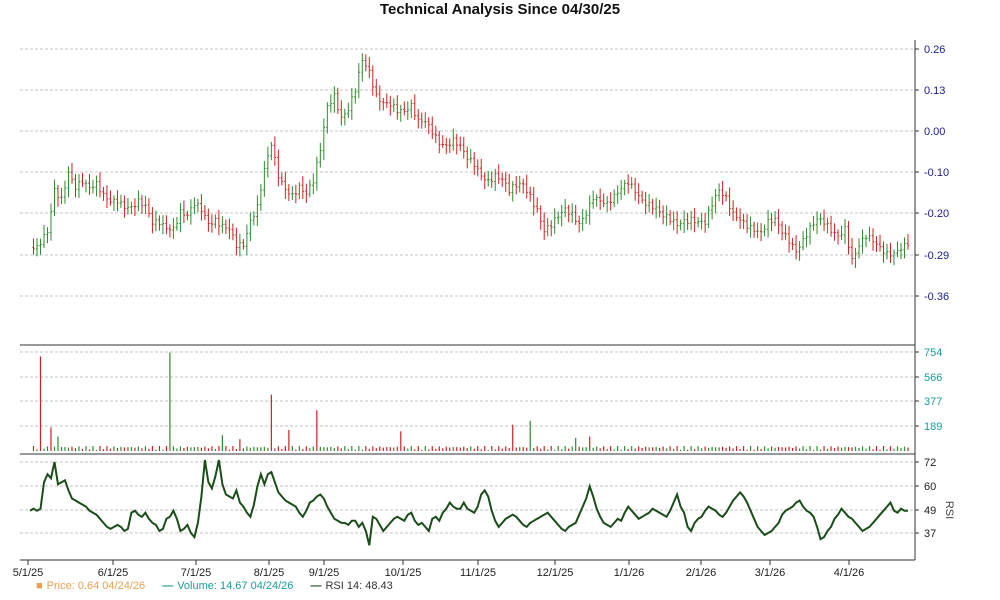 The height and width of the screenshot is (600, 1000). What do you see at coordinates (403, 573) in the screenshot?
I see `x-tick-label: 10/1/25` at bounding box center [403, 573].